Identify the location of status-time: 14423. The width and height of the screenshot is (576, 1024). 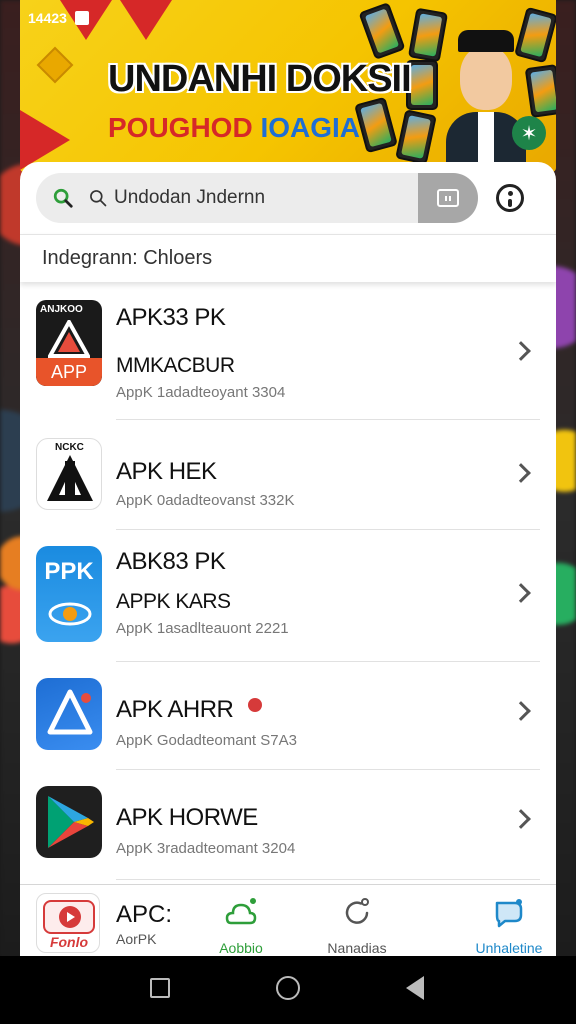
(47, 18).